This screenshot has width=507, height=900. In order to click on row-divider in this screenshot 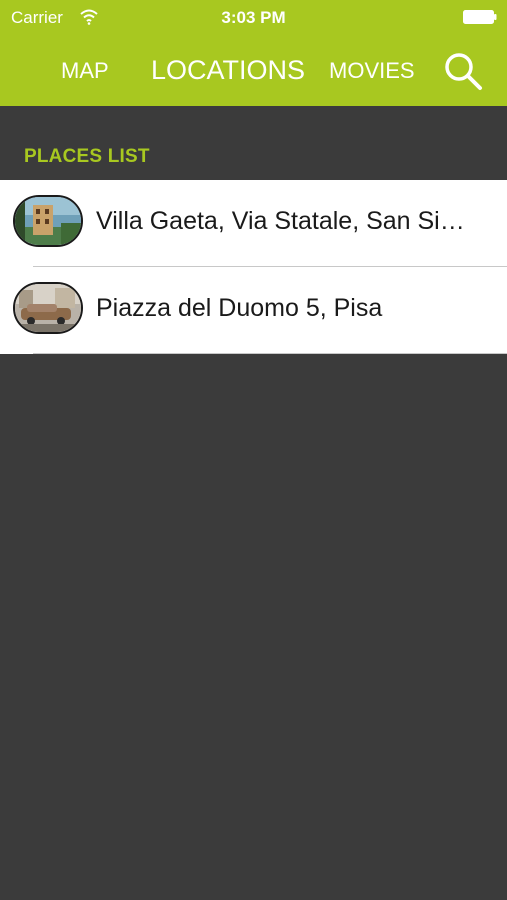, I will do `click(270, 353)`.